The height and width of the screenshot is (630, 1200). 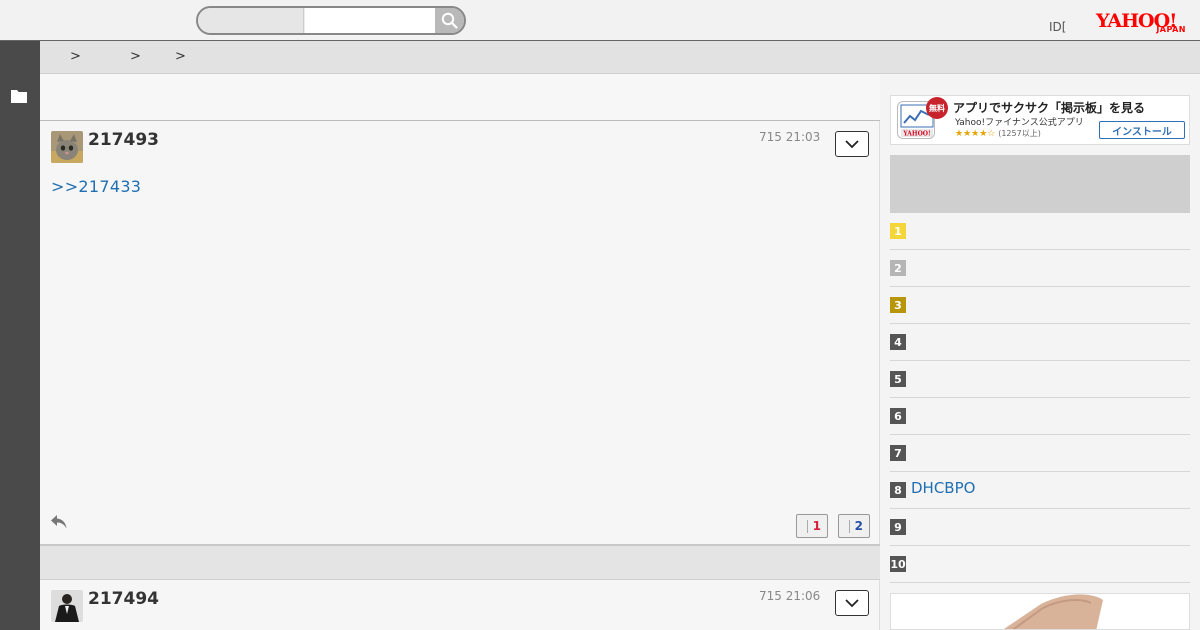 I want to click on rating-stars: ★★★★☆, so click(x=975, y=134).